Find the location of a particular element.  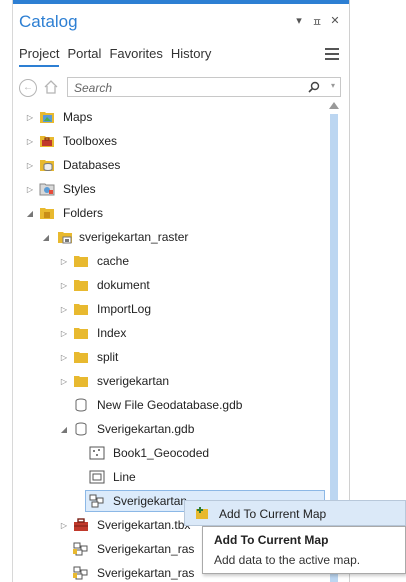

tree-item-dokument: ▷ dokument is located at coordinates (169, 286).